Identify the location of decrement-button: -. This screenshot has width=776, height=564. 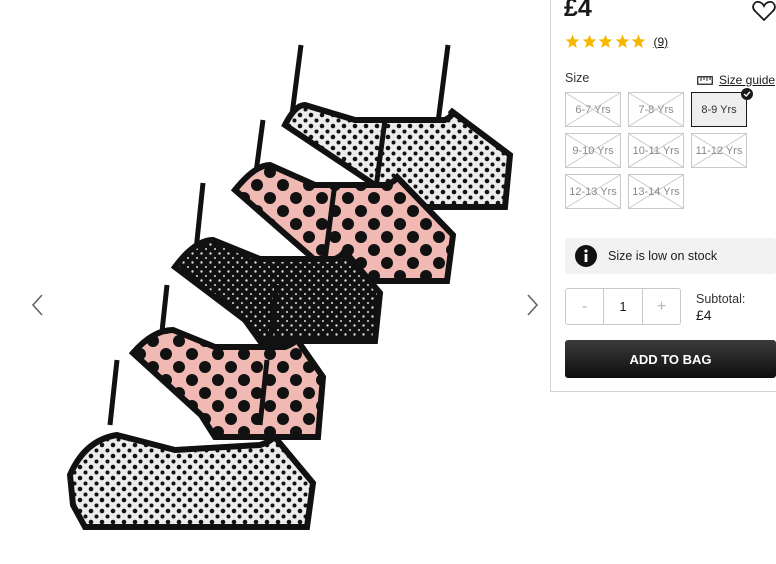
(584, 306).